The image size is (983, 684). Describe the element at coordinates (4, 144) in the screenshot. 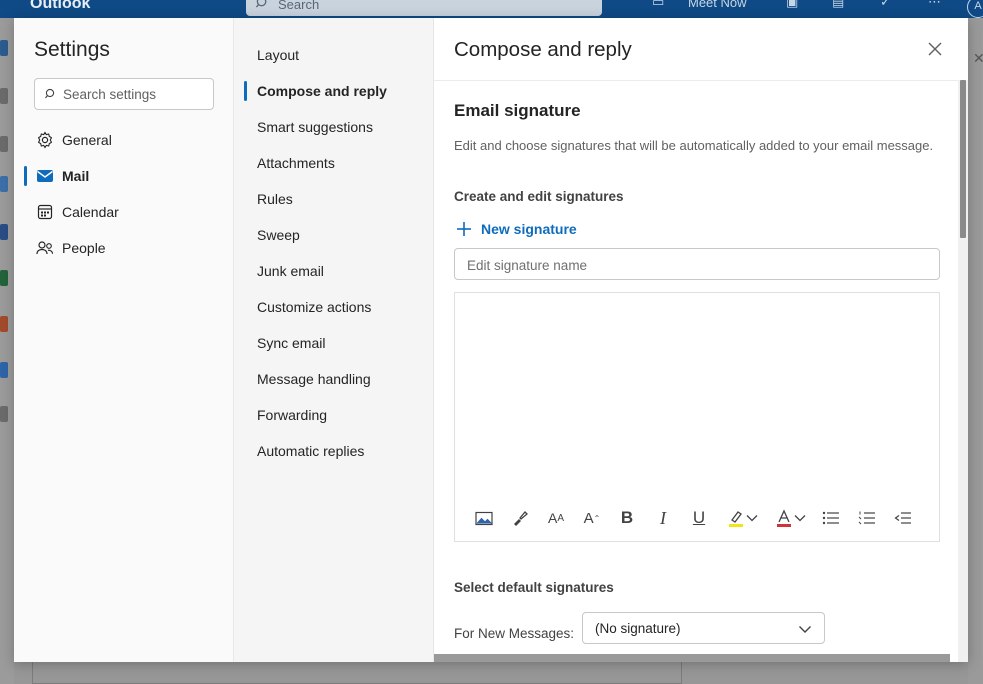

I see `people-app-icon` at that location.